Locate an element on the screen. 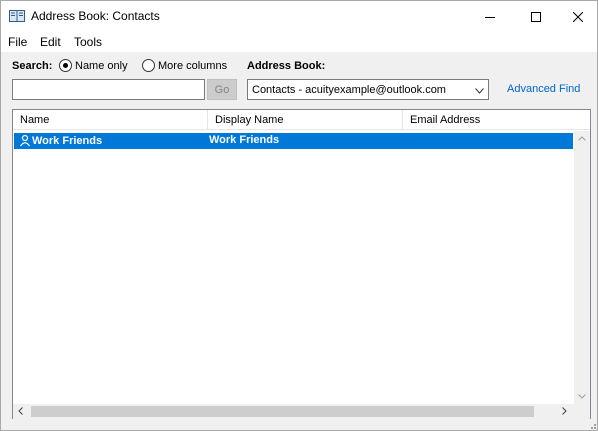  minimize-icon is located at coordinates (490, 17).